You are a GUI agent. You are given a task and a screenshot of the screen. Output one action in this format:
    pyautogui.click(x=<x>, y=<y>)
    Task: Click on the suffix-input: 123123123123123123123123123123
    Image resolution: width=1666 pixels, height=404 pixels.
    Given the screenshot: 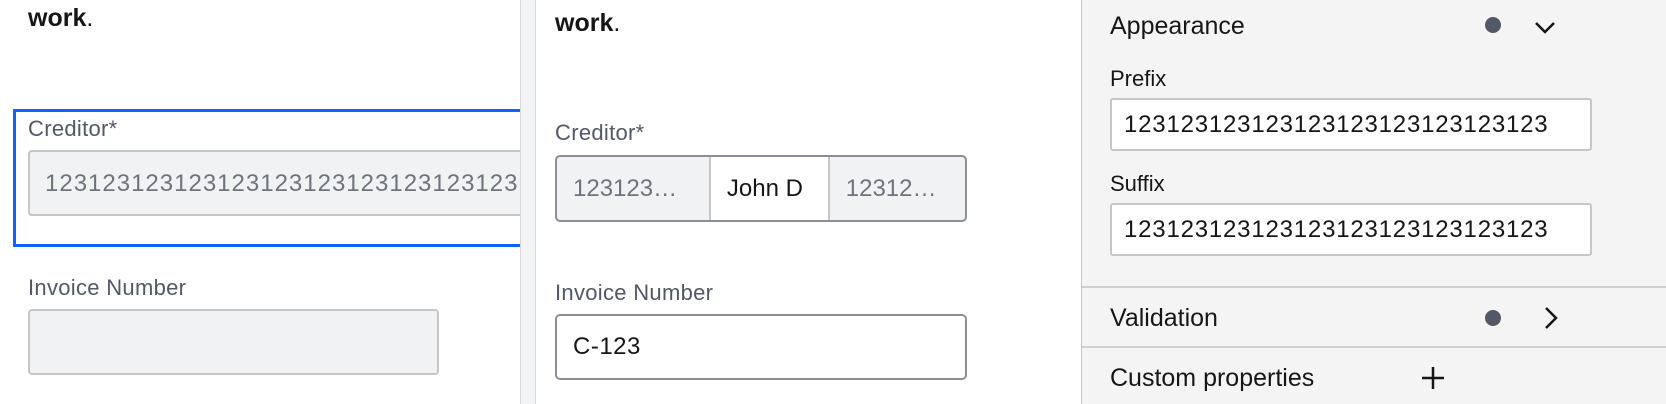 What is the action you would take?
    pyautogui.click(x=1351, y=229)
    